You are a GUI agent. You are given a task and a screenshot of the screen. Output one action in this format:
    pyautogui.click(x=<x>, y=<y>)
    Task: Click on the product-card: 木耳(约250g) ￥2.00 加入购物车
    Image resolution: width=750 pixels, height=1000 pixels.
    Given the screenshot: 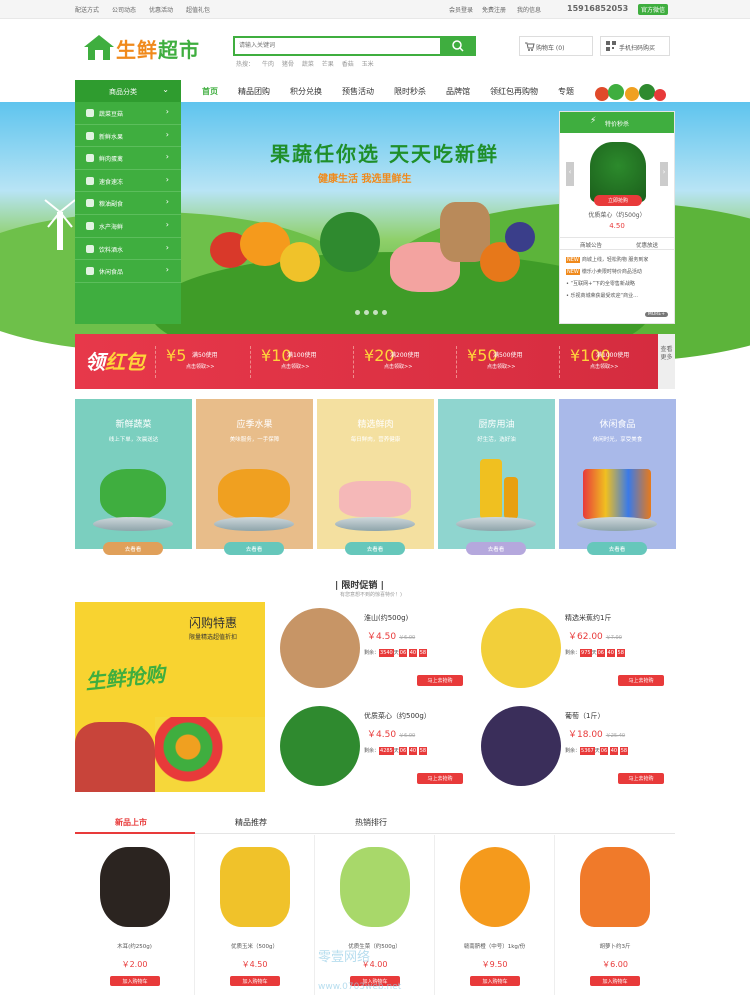 What is the action you would take?
    pyautogui.click(x=135, y=915)
    